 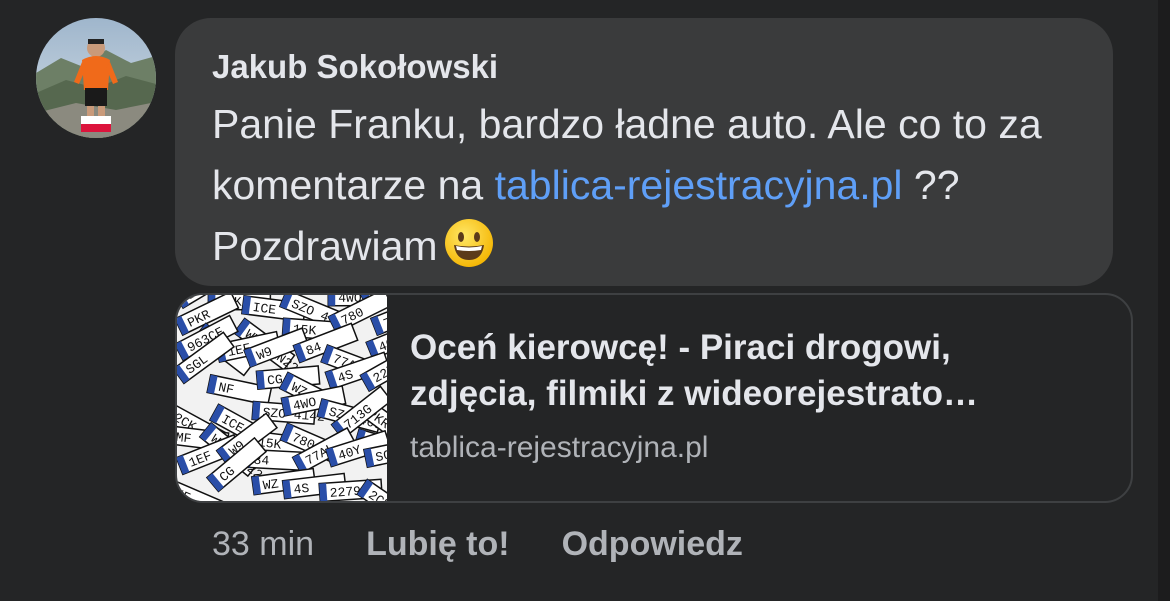 I want to click on svg-text: WZ, so click(x=271, y=484).